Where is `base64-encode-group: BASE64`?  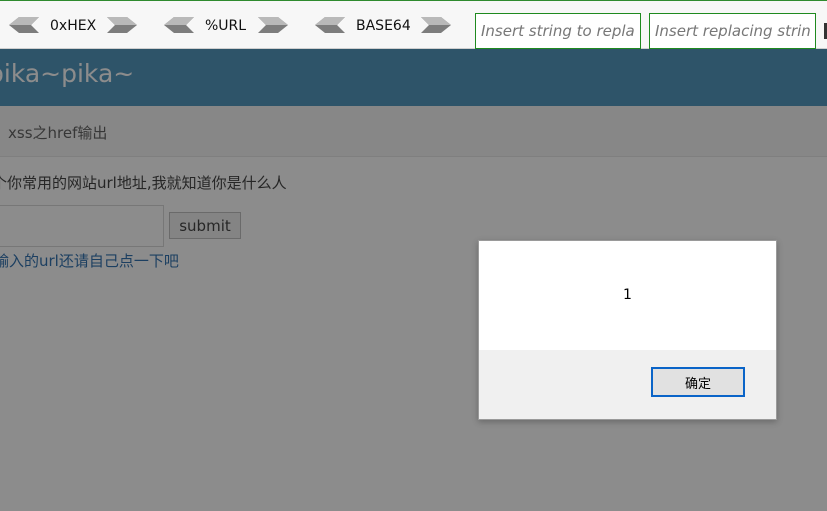
base64-encode-group: BASE64 is located at coordinates (383, 26).